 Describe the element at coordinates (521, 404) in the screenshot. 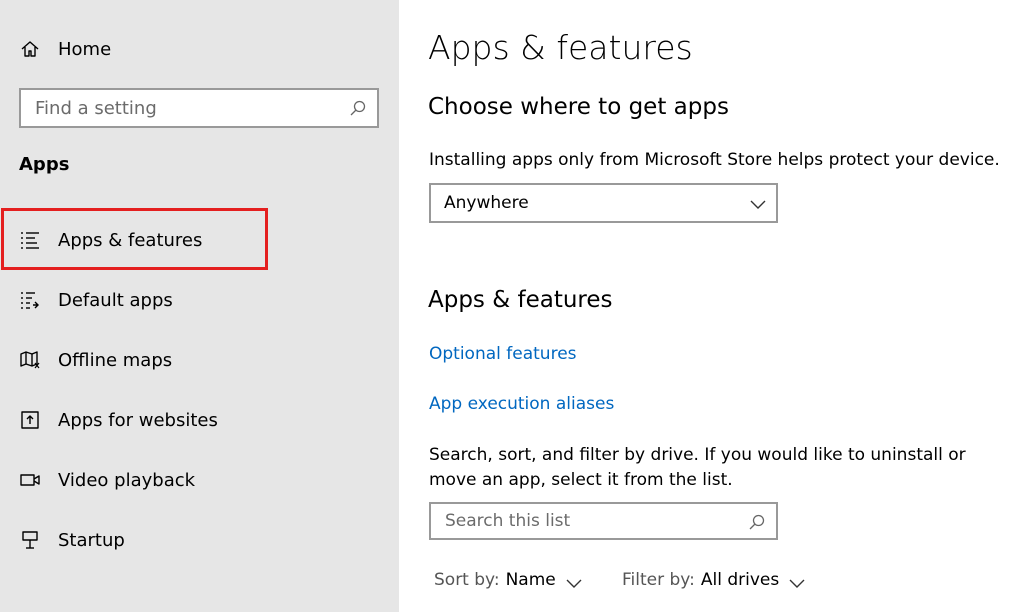

I see `app-execution-aliases-link: App execution aliases` at that location.